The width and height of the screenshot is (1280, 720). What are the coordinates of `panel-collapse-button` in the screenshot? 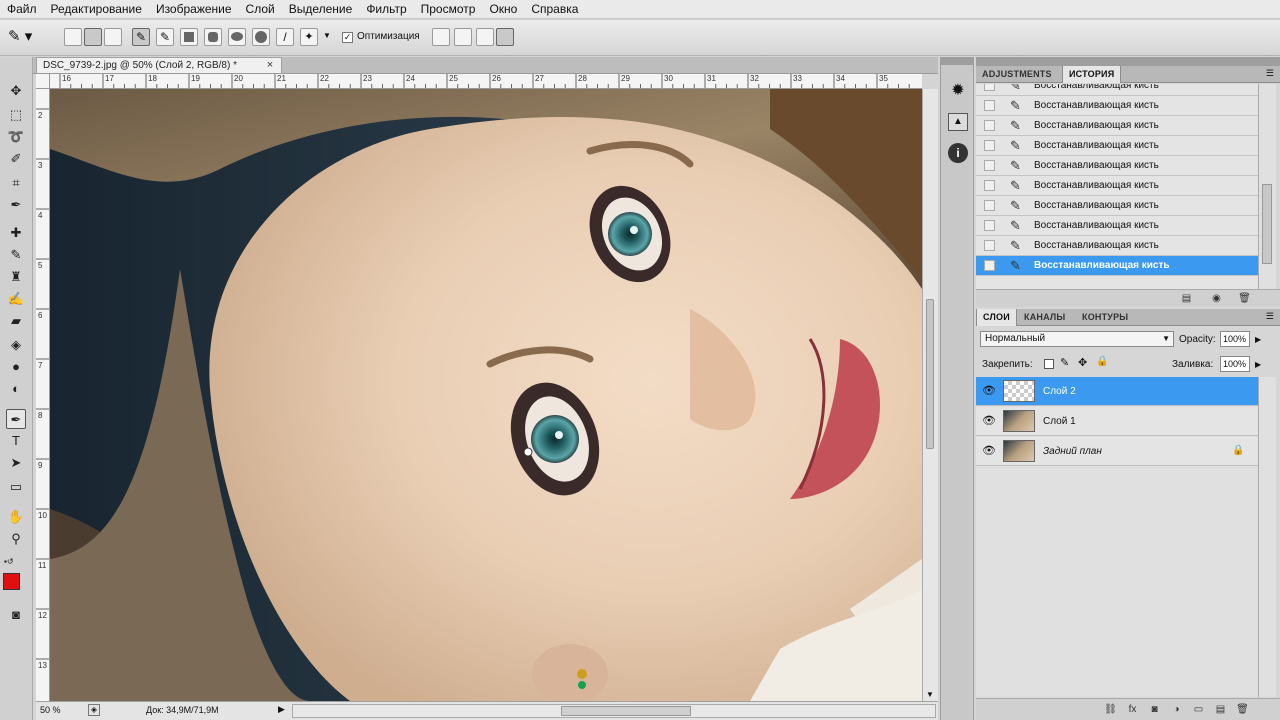 It's located at (957, 61).